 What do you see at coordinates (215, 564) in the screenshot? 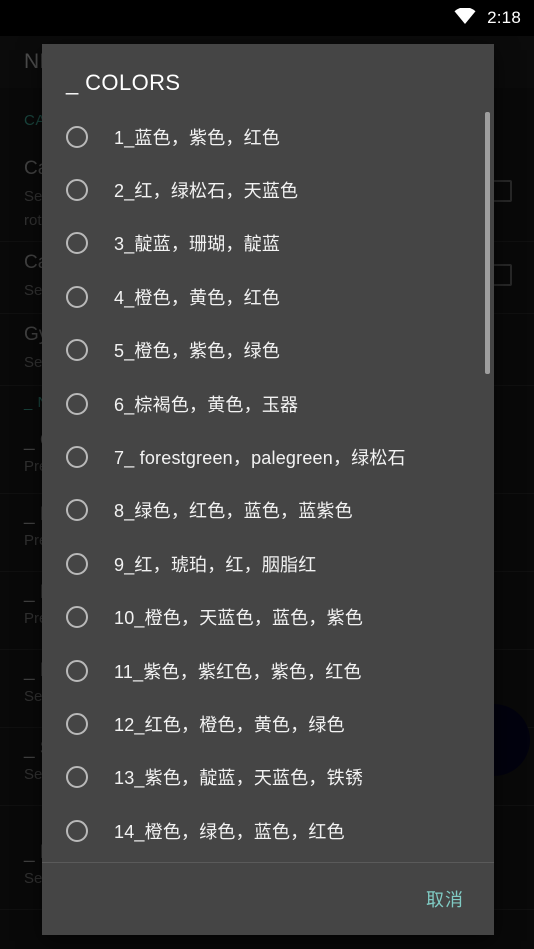
I see `list-item-label: 9_红，琥珀，红，胭脂红` at bounding box center [215, 564].